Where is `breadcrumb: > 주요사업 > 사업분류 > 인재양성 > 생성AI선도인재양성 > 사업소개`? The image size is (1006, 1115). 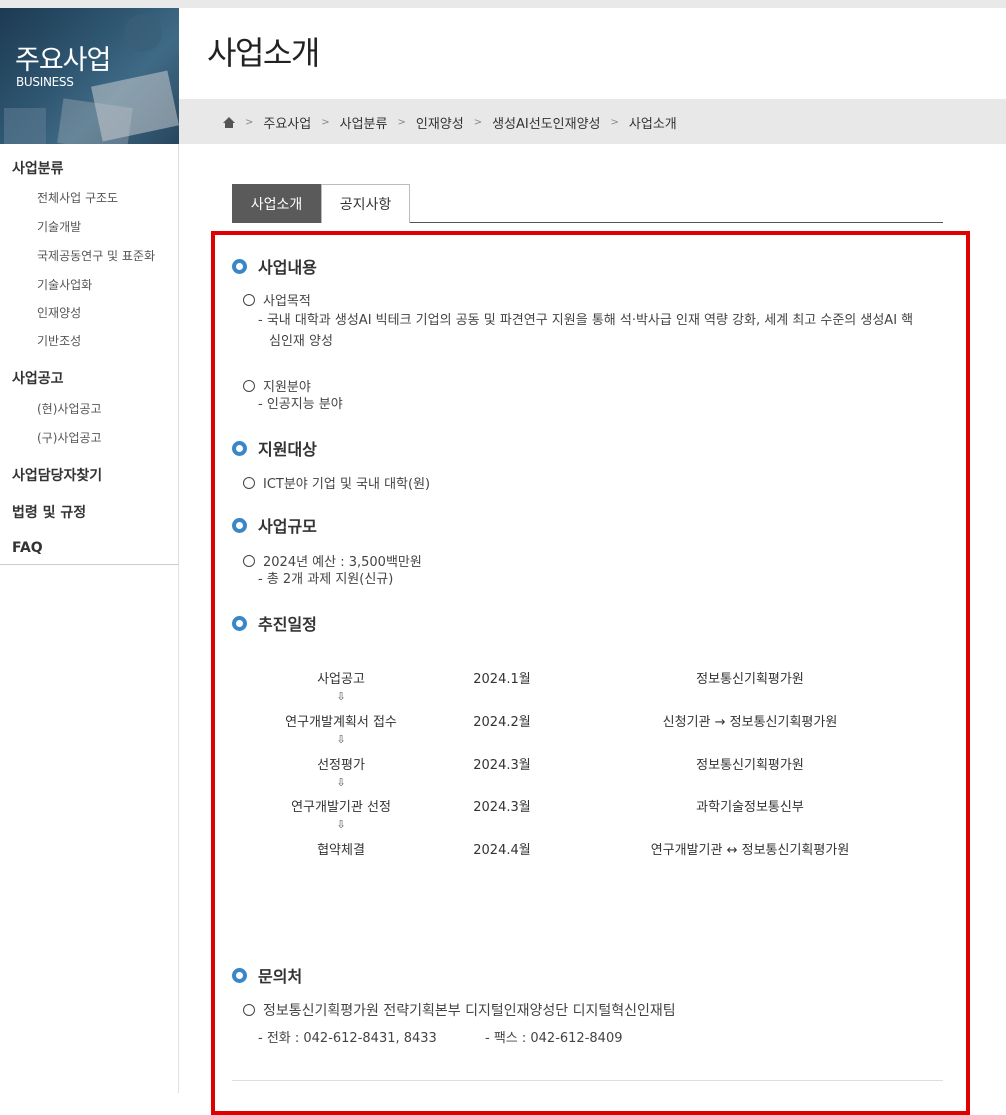
breadcrumb: > 주요사업 > 사업분류 > 인재양성 > 생성AI선도인재양성 > 사업소개 is located at coordinates (450, 122).